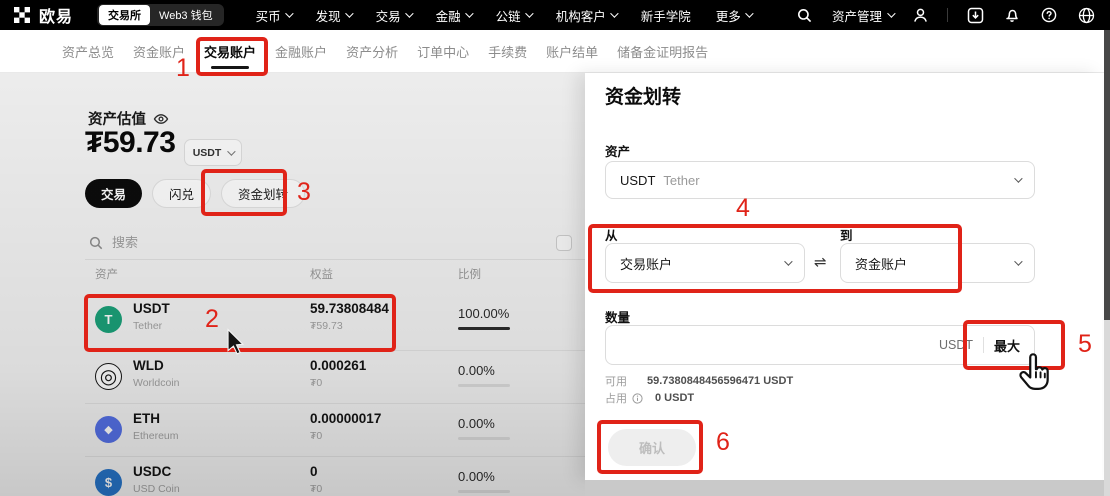  I want to click on active-tab-underline, so click(230, 67).